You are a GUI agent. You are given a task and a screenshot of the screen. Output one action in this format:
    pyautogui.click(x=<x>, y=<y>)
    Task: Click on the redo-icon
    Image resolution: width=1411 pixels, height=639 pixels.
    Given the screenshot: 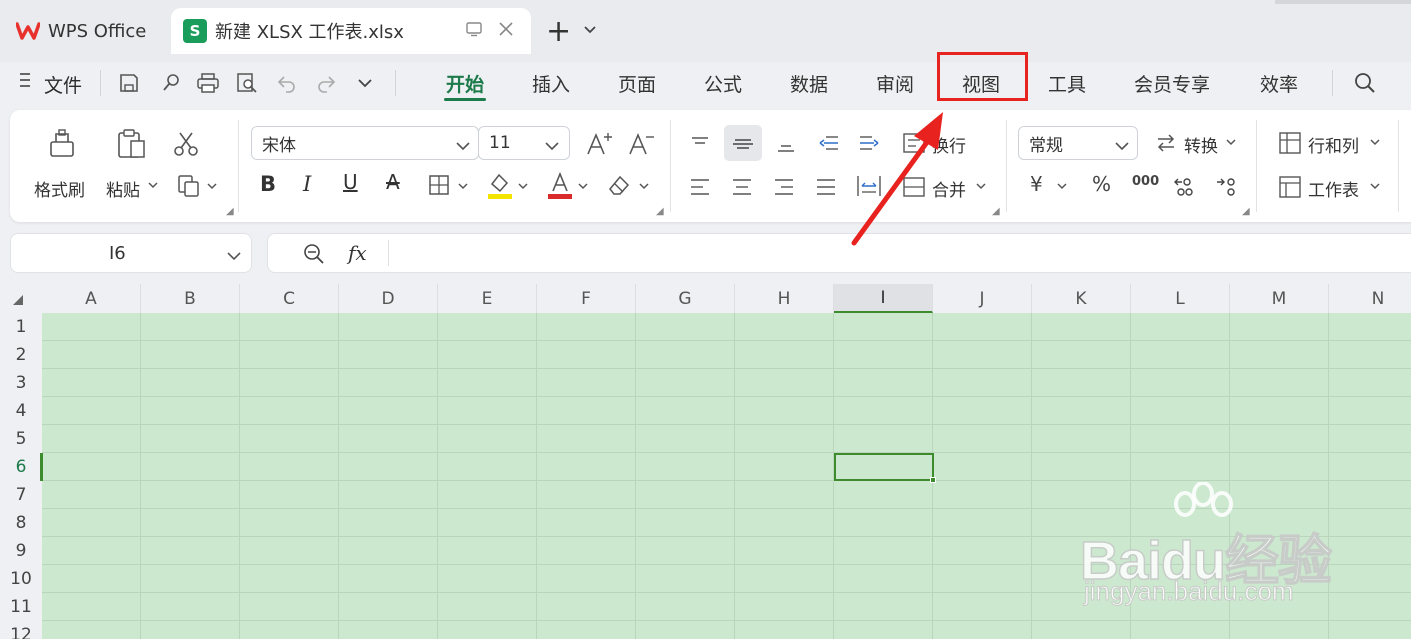 What is the action you would take?
    pyautogui.click(x=326, y=83)
    